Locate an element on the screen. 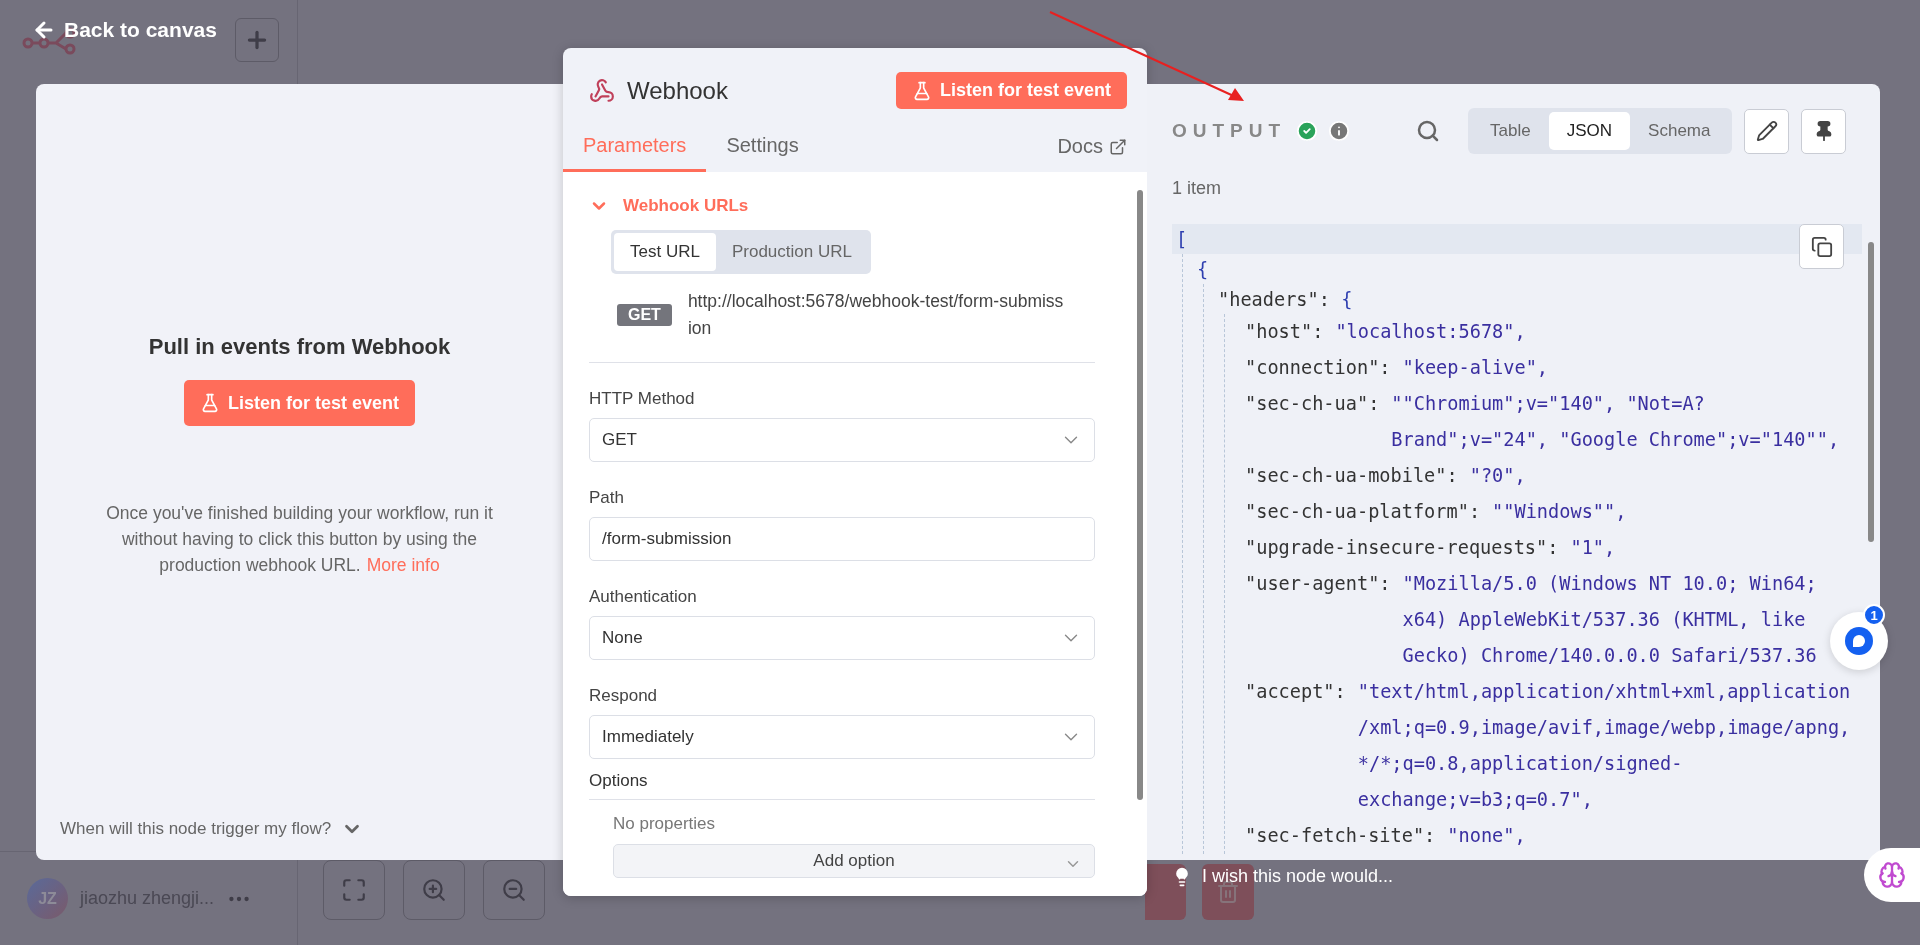  pencil-icon is located at coordinates (1766, 131).